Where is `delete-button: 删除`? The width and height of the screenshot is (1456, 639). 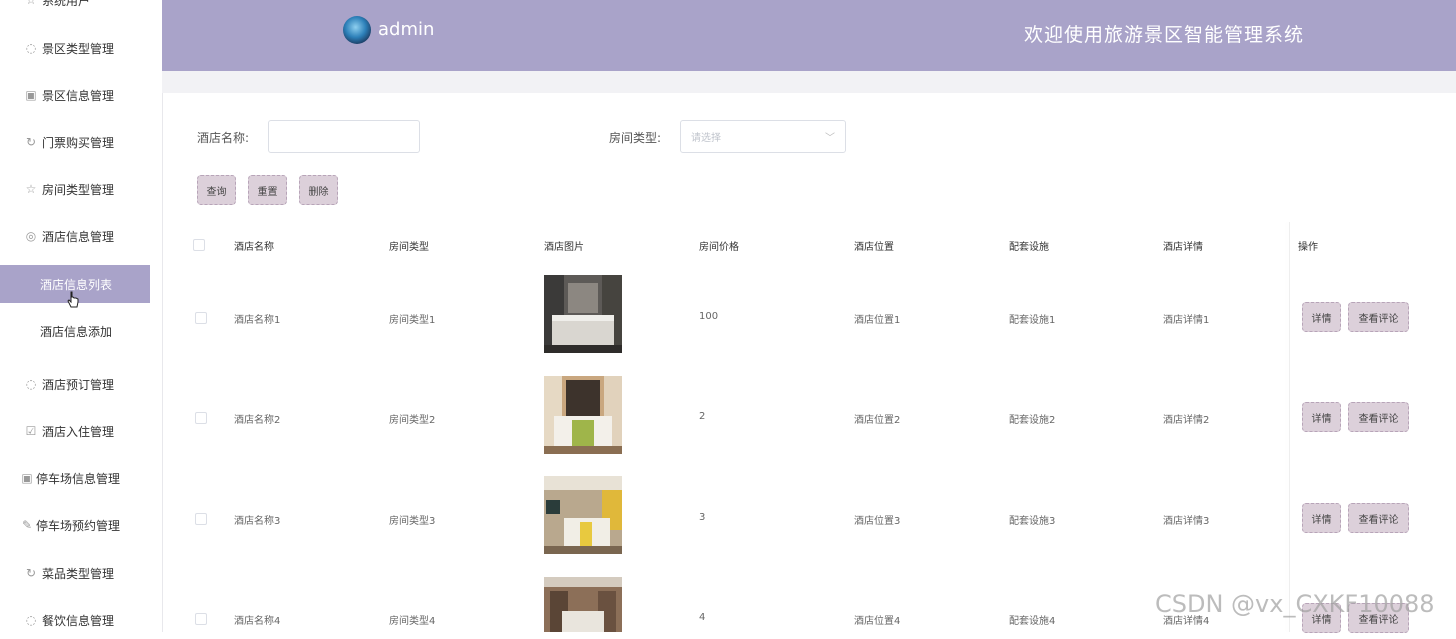 delete-button: 删除 is located at coordinates (318, 190).